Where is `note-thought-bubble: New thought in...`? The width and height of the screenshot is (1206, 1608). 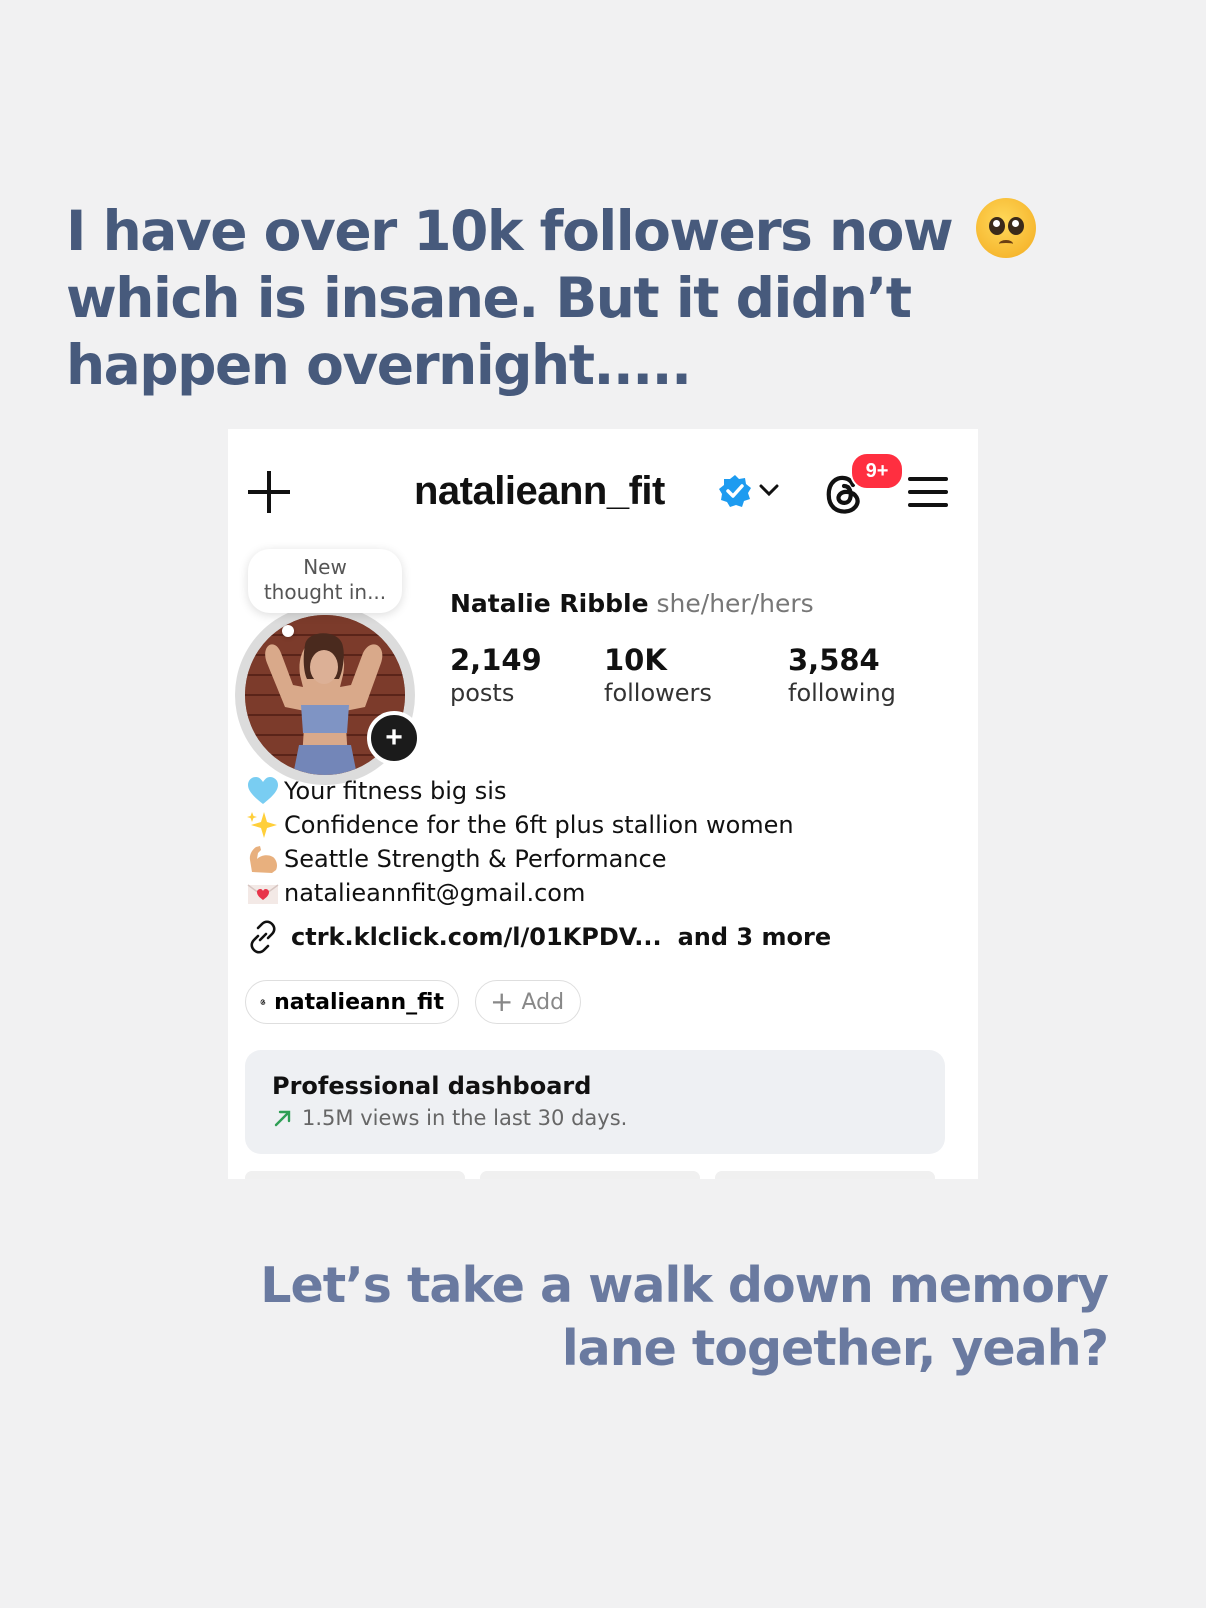 note-thought-bubble: New thought in... is located at coordinates (325, 581).